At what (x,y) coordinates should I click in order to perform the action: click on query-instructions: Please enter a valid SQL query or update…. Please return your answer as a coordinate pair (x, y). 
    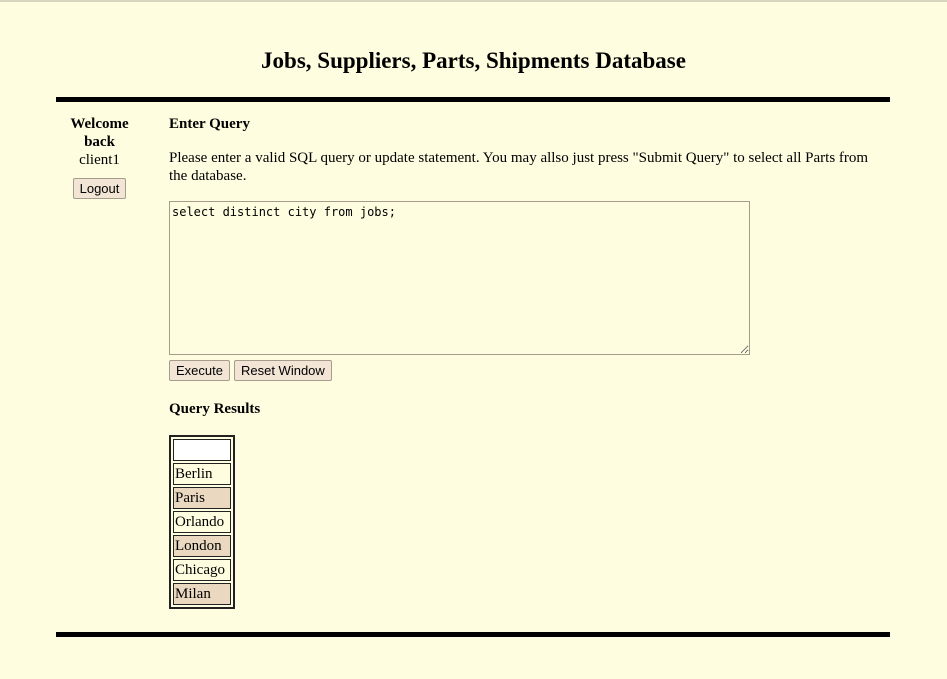
    Looking at the image, I should click on (519, 167).